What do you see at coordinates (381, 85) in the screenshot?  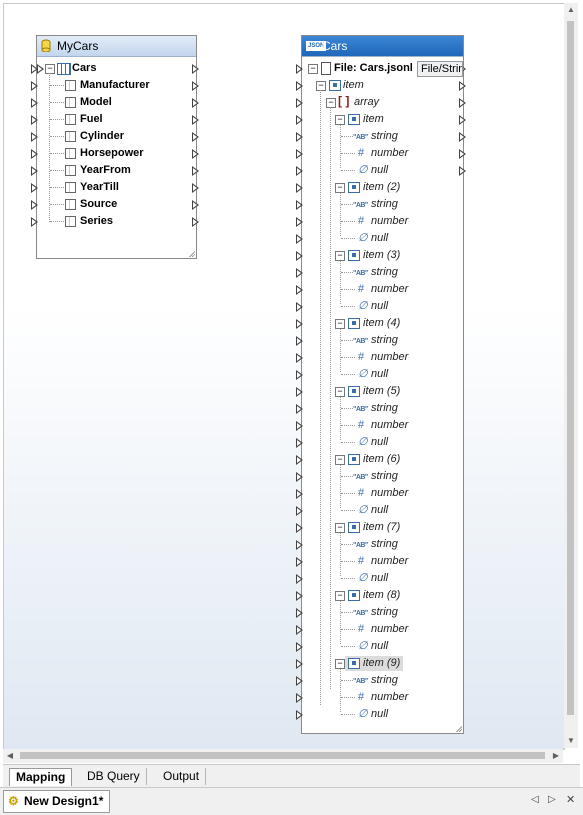 I see `json-item-row: − item` at bounding box center [381, 85].